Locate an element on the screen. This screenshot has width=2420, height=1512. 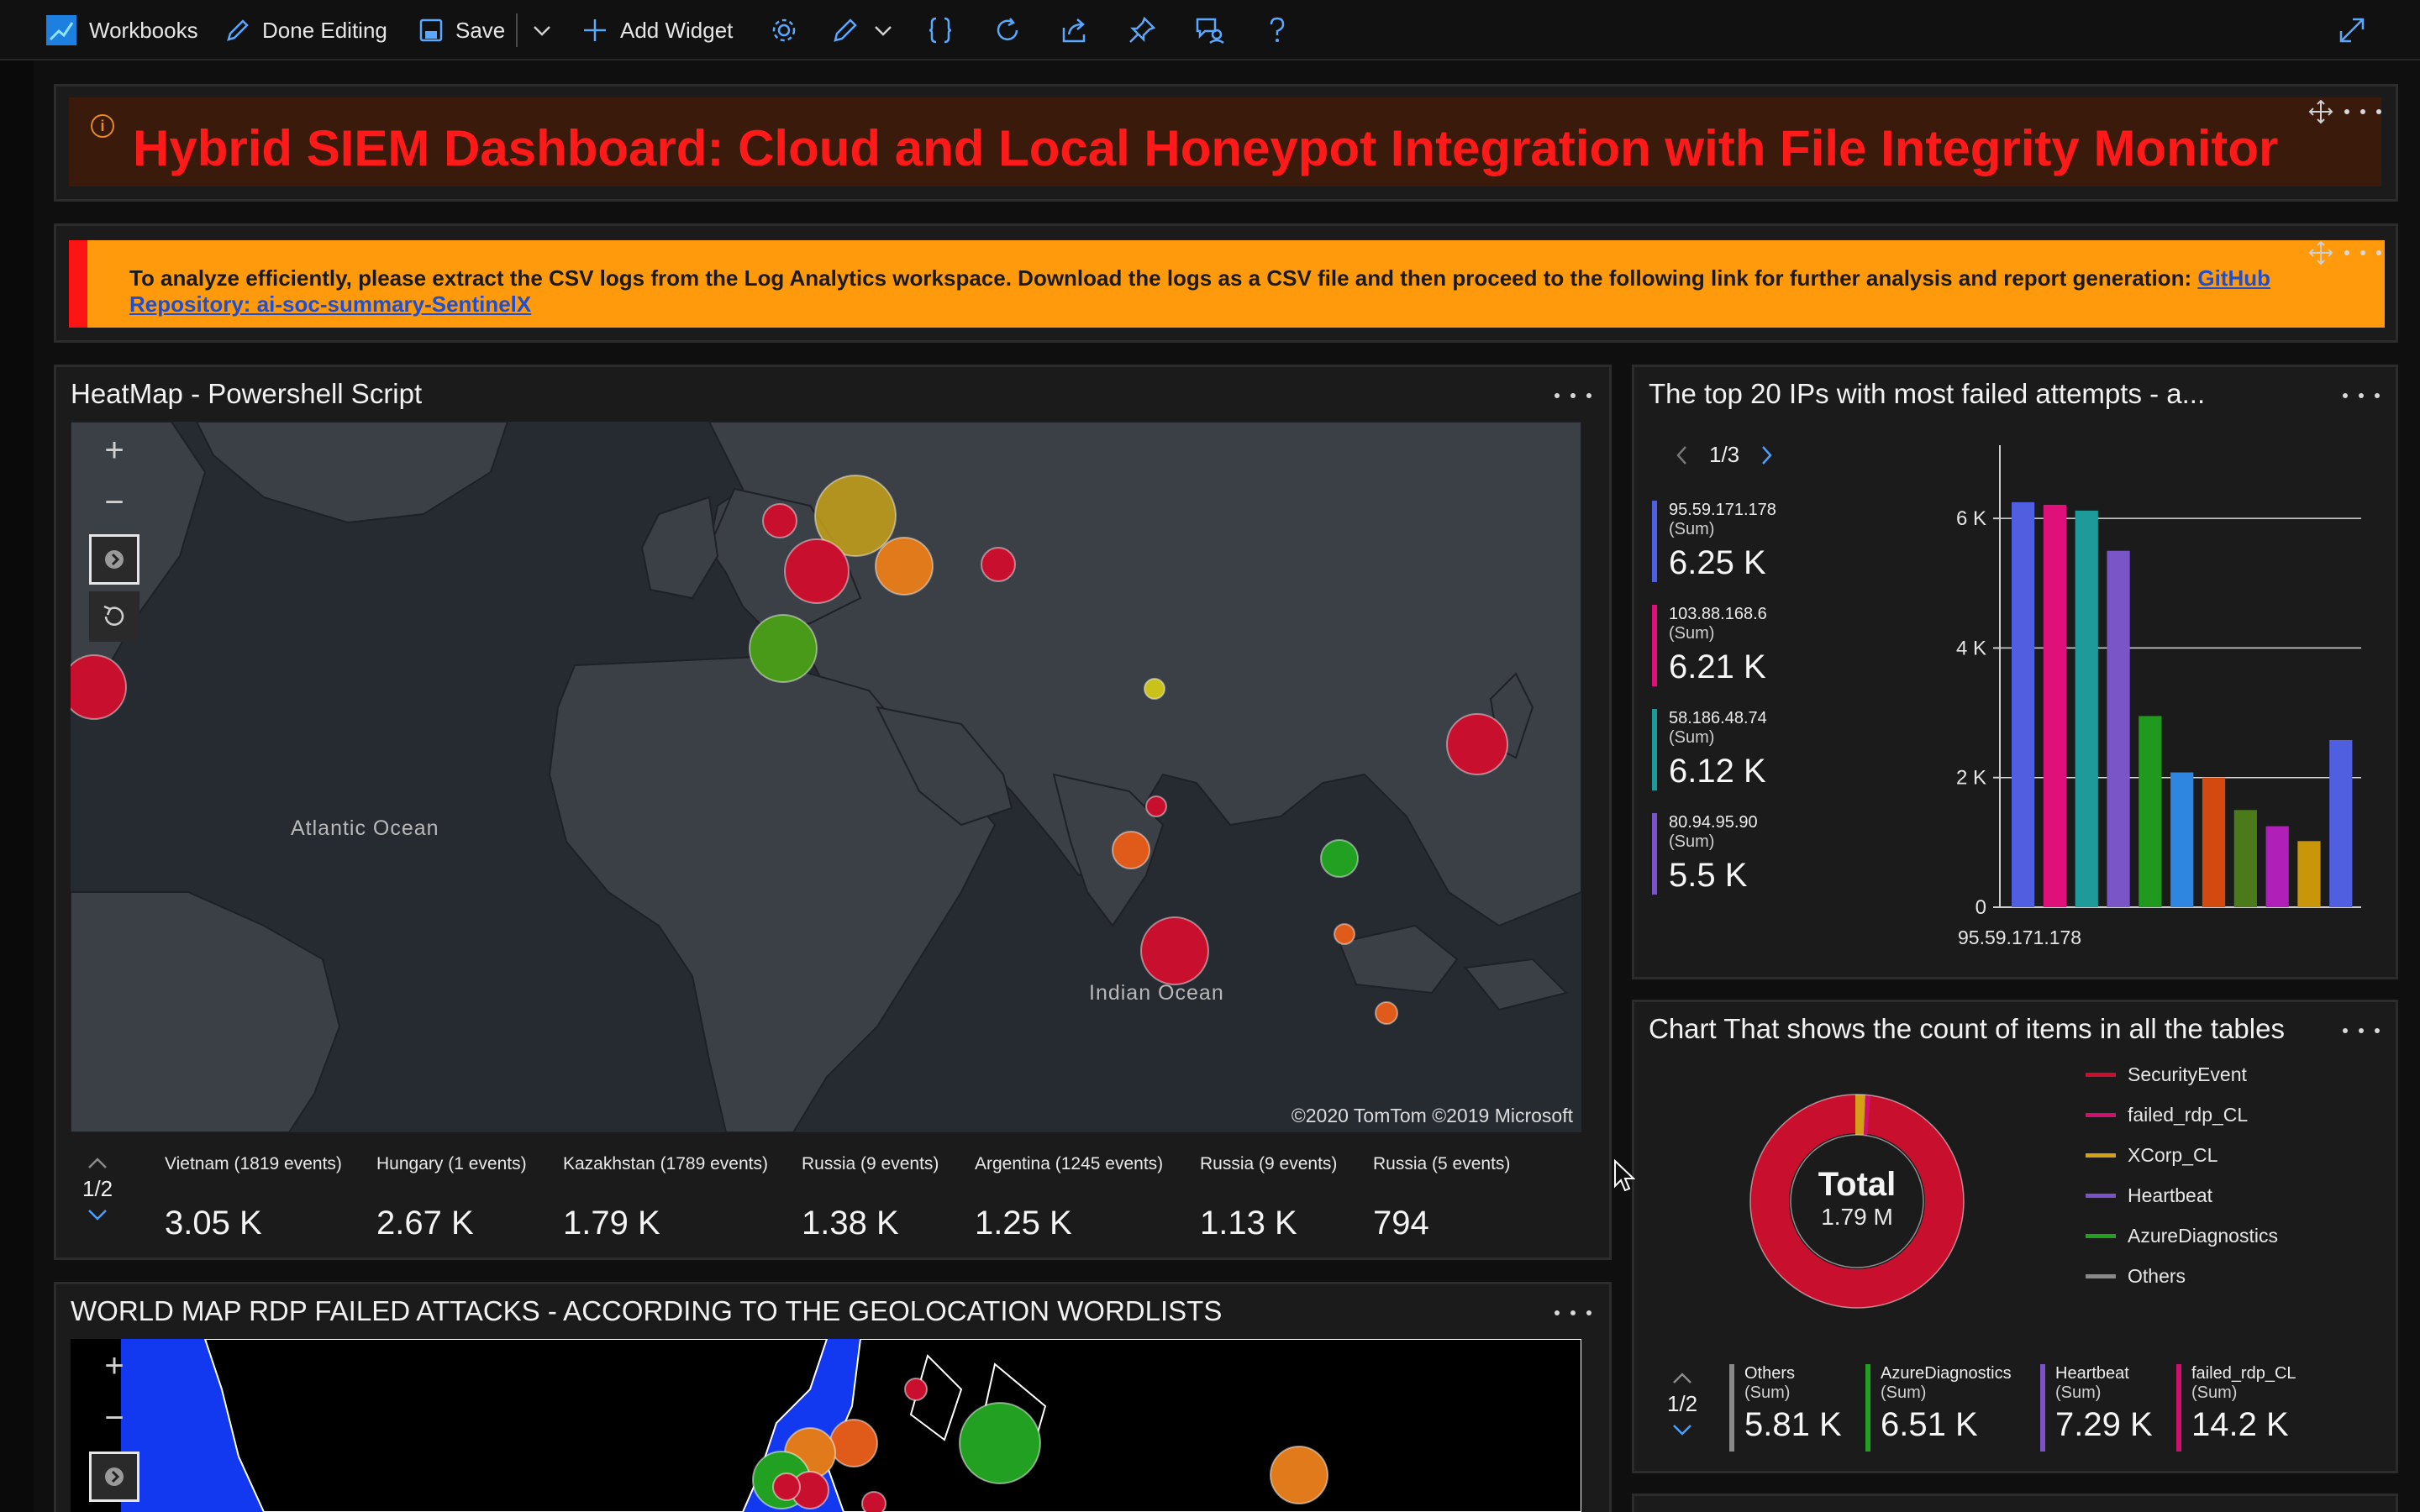
reset-view-button is located at coordinates (114, 616).